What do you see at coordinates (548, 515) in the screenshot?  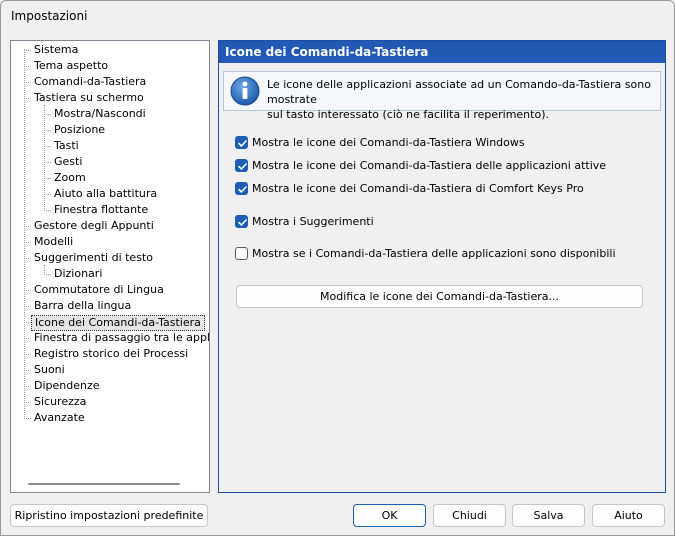 I see `save-button: Salva` at bounding box center [548, 515].